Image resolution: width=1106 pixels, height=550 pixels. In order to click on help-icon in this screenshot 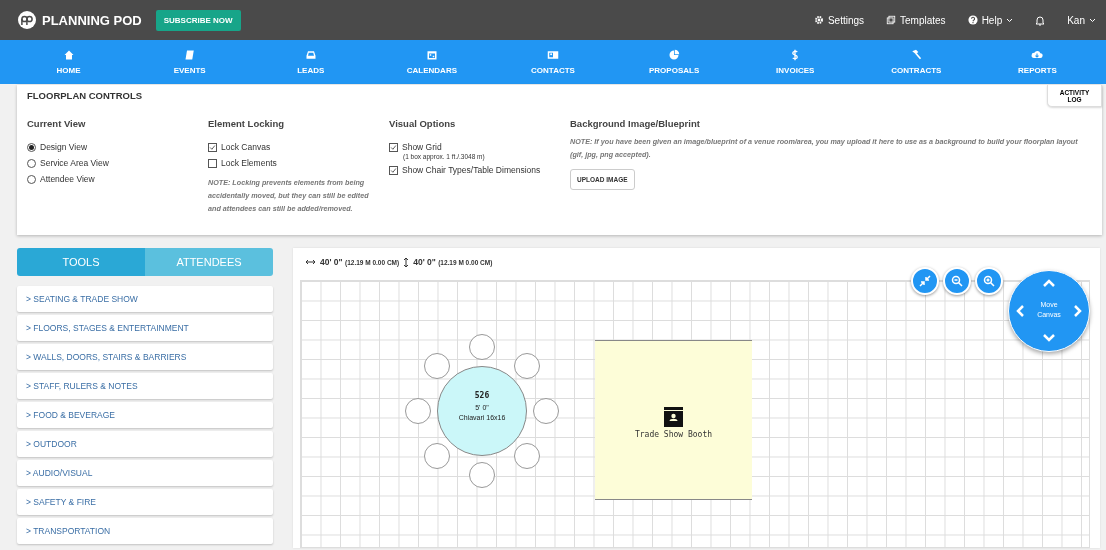, I will do `click(972, 20)`.